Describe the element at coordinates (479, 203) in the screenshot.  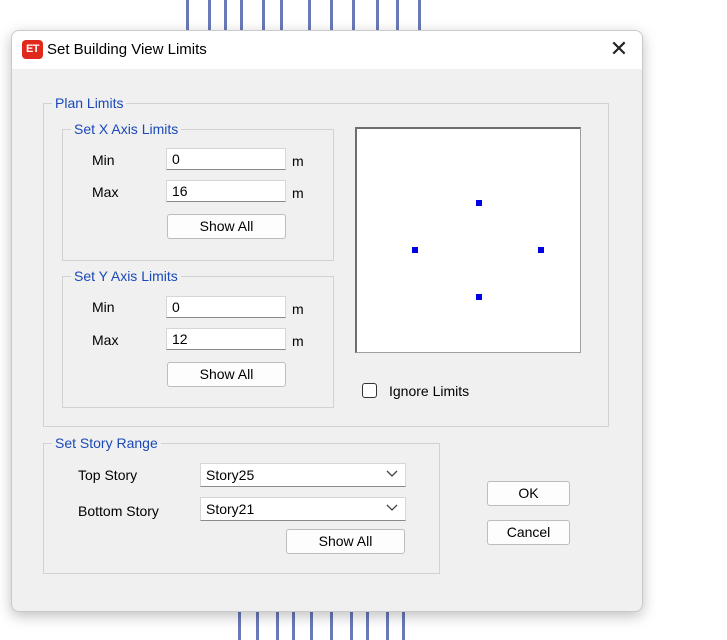
I see `top-limit-handle` at that location.